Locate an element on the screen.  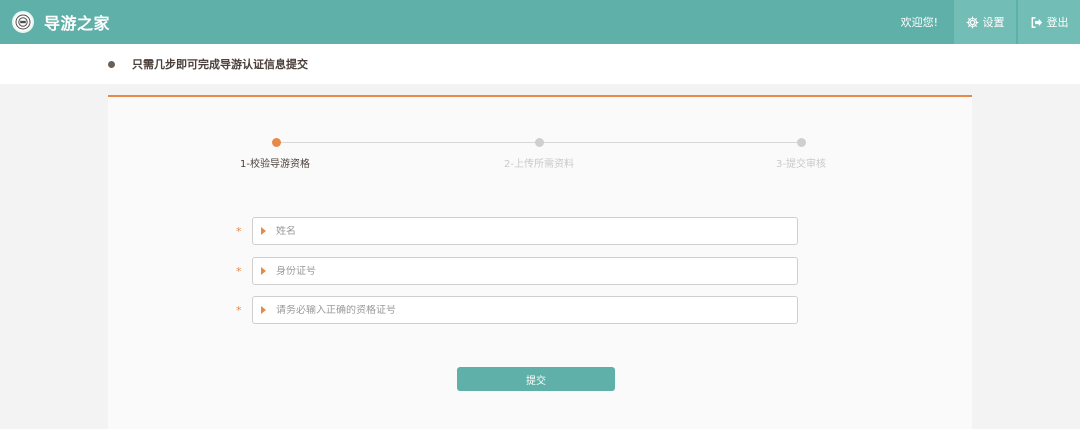
certificate-number-input is located at coordinates (526, 310).